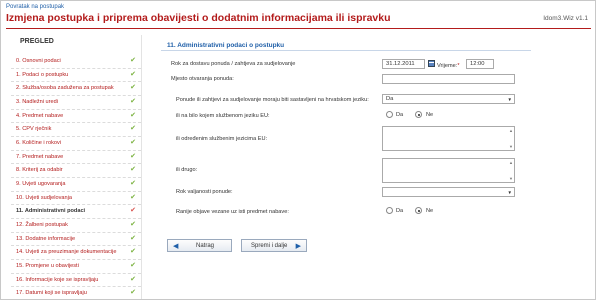 Image resolution: width=596 pixels, height=300 pixels. What do you see at coordinates (400, 115) in the screenshot?
I see `any-eu-language-yes-label: Da` at bounding box center [400, 115].